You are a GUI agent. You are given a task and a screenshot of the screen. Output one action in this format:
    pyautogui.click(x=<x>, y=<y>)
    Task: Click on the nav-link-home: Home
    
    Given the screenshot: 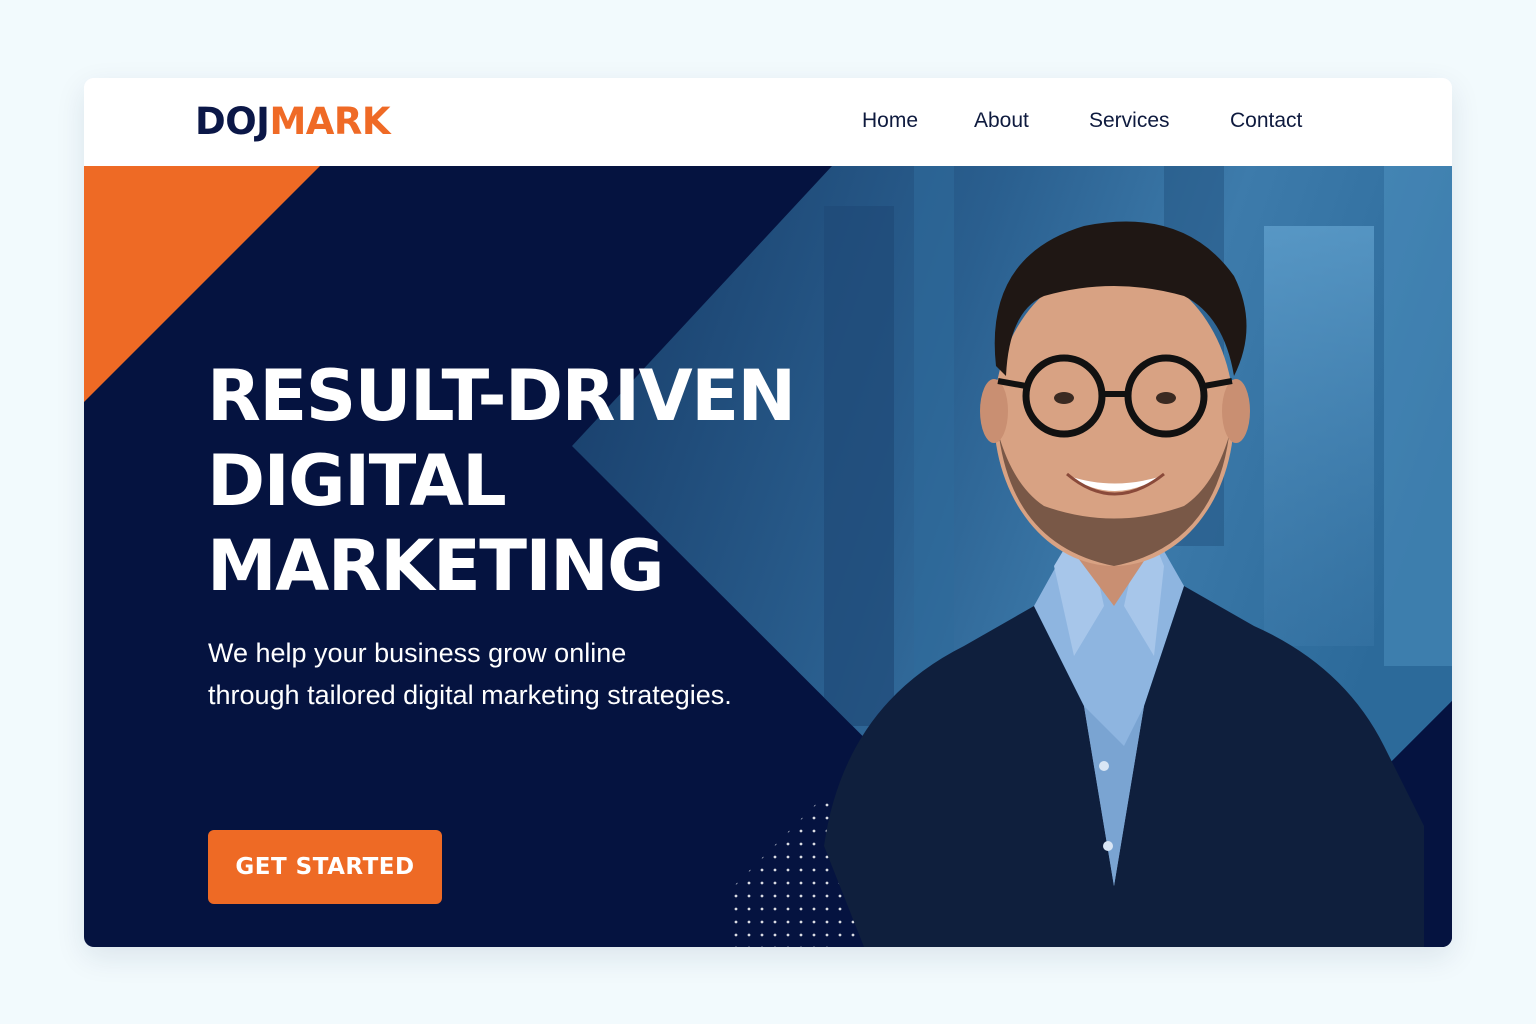 What is the action you would take?
    pyautogui.click(x=890, y=121)
    